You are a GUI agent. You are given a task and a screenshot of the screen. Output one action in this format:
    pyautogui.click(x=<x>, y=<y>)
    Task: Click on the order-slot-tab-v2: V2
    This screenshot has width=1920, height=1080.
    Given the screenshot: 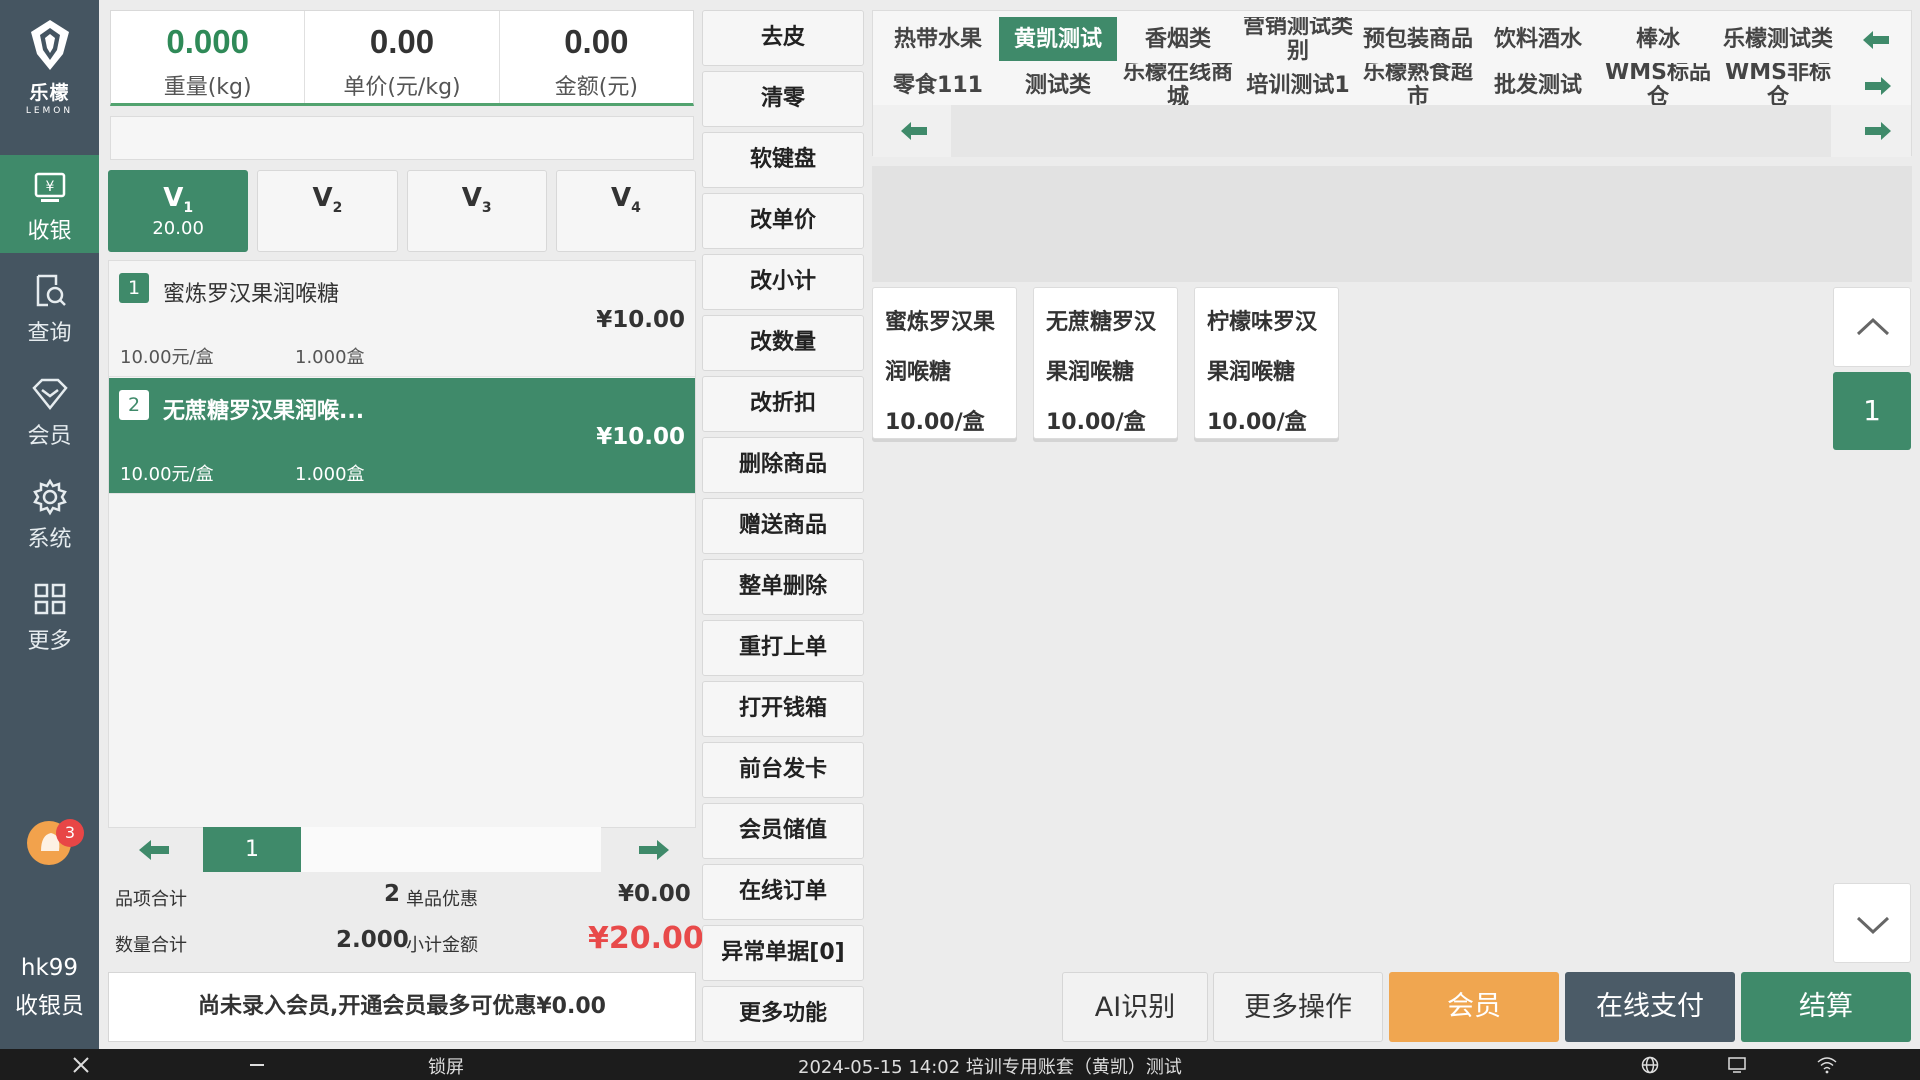 What is the action you would take?
    pyautogui.click(x=327, y=211)
    